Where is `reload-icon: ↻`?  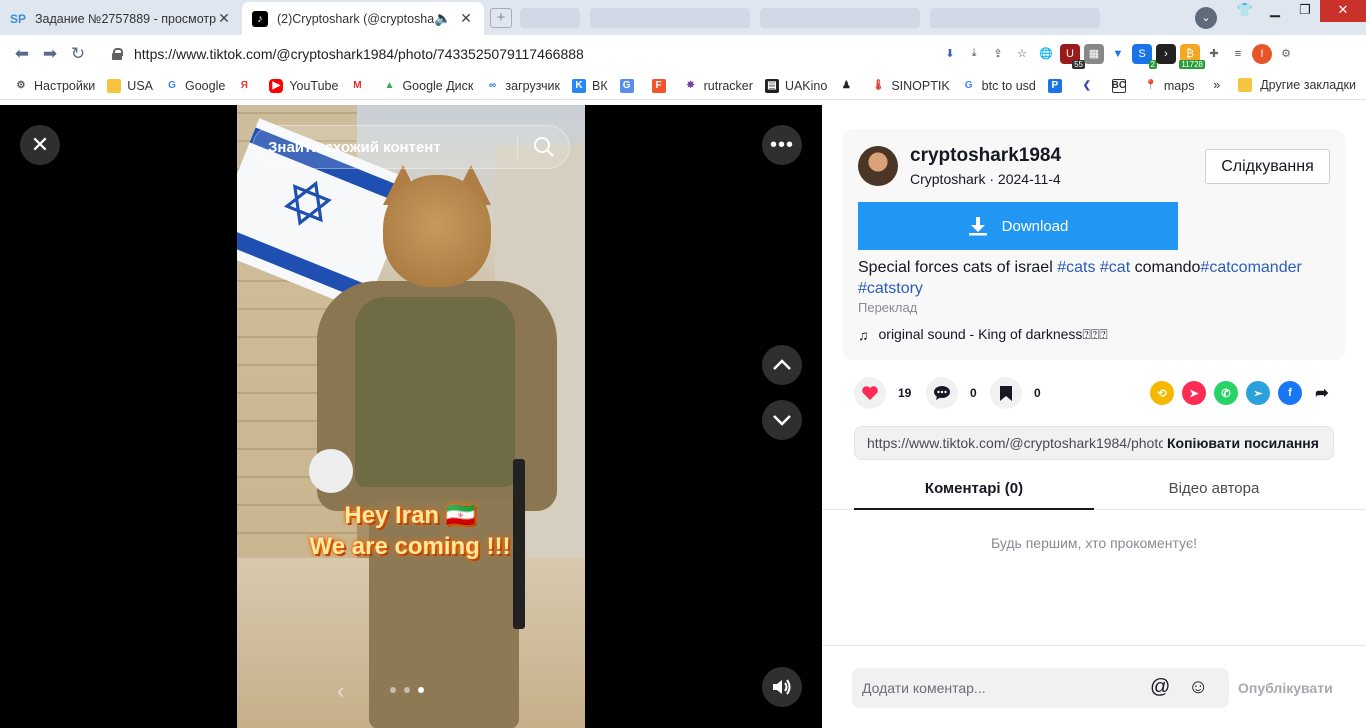 reload-icon: ↻ is located at coordinates (78, 54).